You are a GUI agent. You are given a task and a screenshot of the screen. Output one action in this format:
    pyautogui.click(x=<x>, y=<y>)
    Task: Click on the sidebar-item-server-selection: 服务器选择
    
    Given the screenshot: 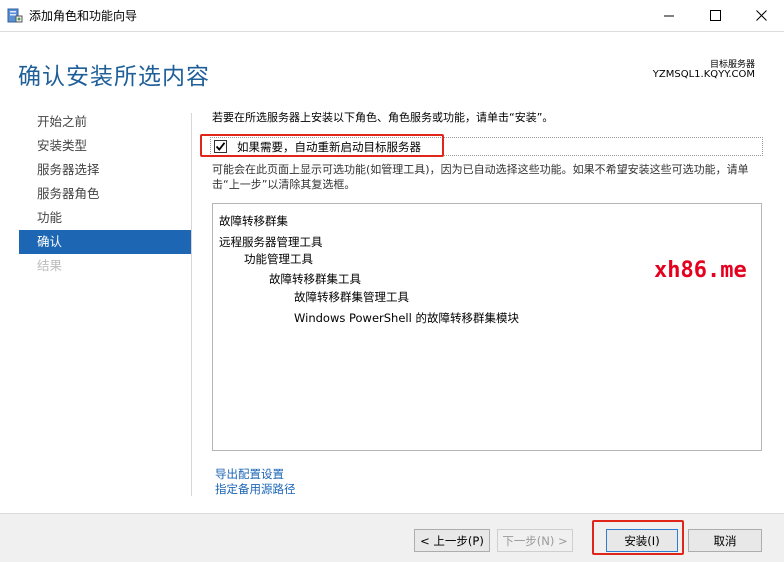 What is the action you would take?
    pyautogui.click(x=105, y=170)
    